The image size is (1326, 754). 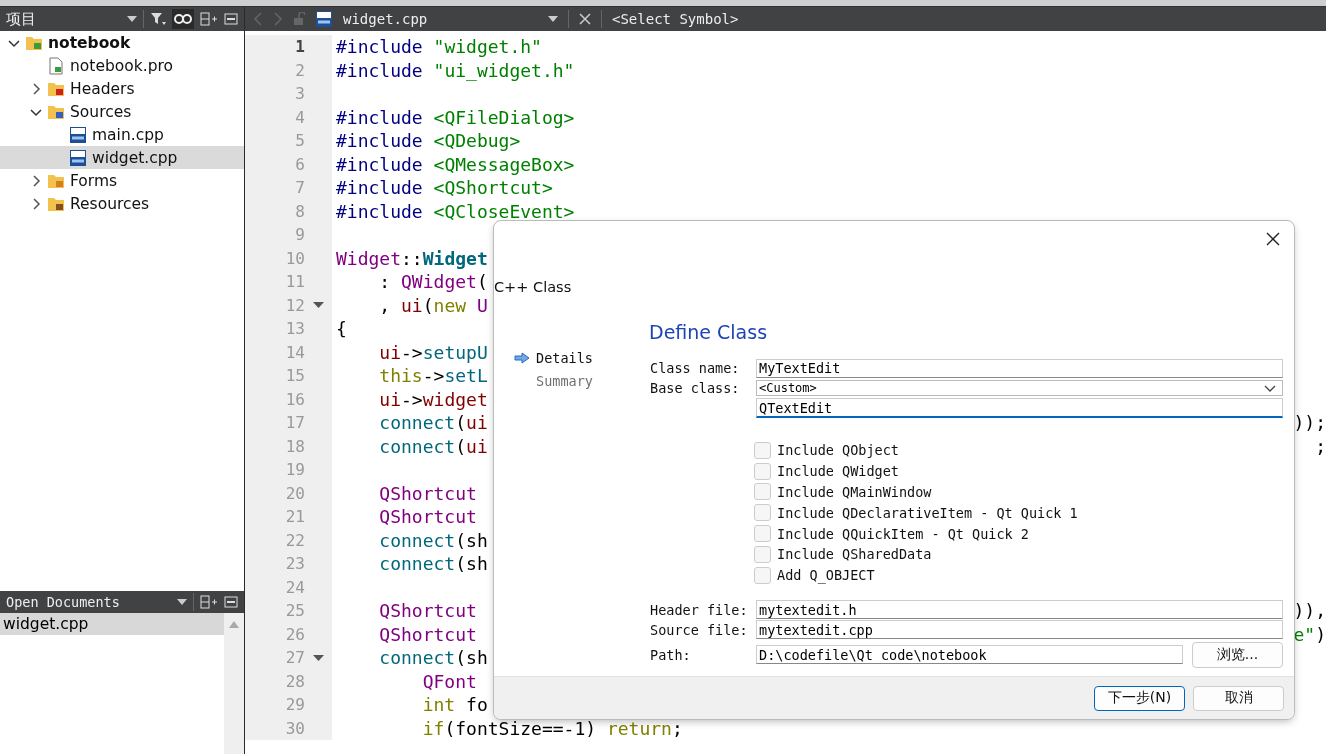 What do you see at coordinates (294, 658) in the screenshot?
I see `line-number: 27` at bounding box center [294, 658].